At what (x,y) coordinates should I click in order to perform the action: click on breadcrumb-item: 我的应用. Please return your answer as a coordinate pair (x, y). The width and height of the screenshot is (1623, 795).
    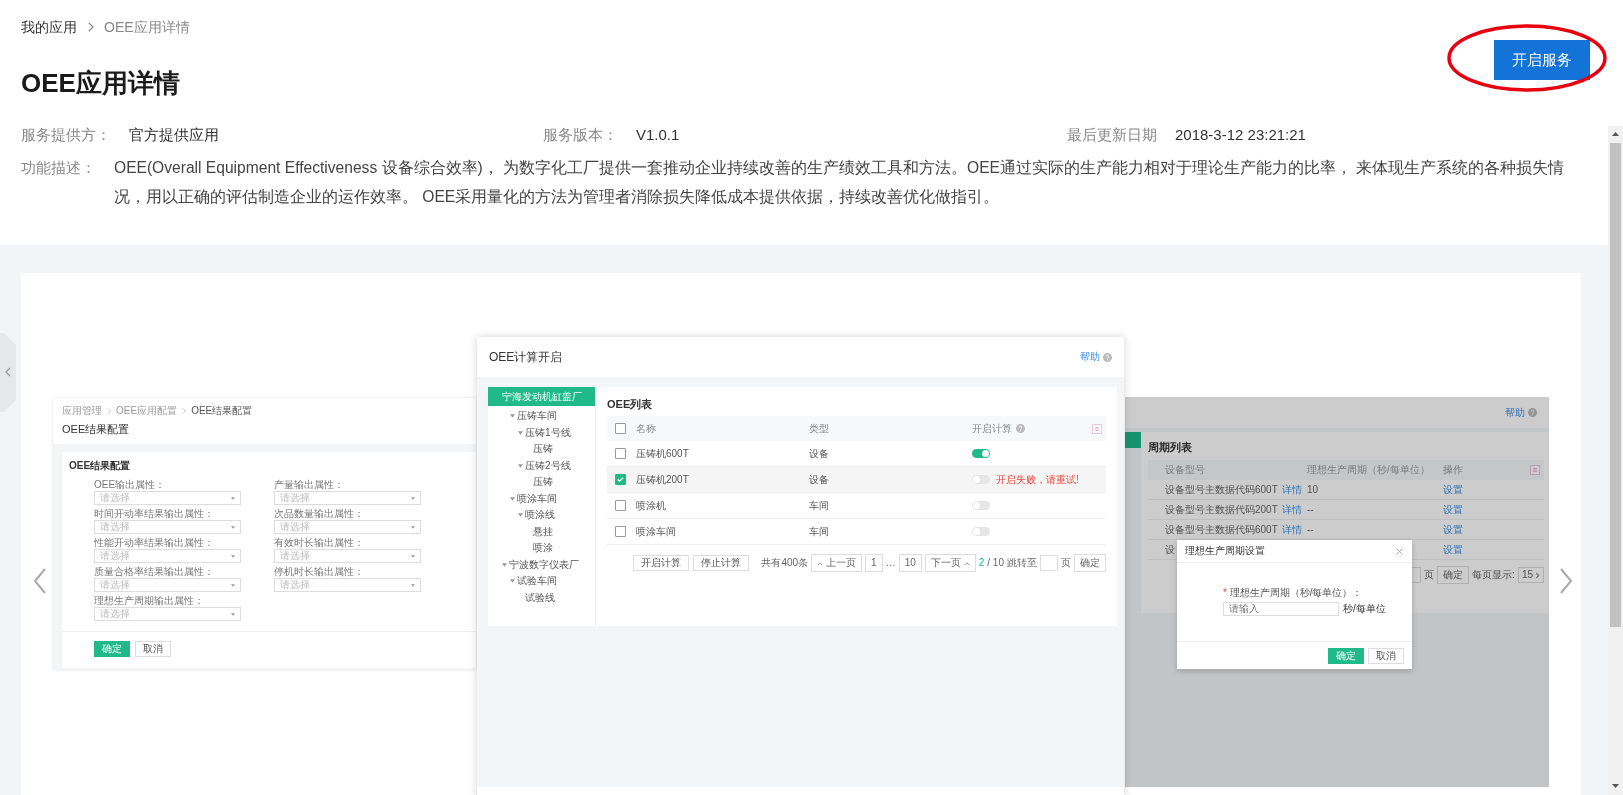
    Looking at the image, I should click on (49, 27).